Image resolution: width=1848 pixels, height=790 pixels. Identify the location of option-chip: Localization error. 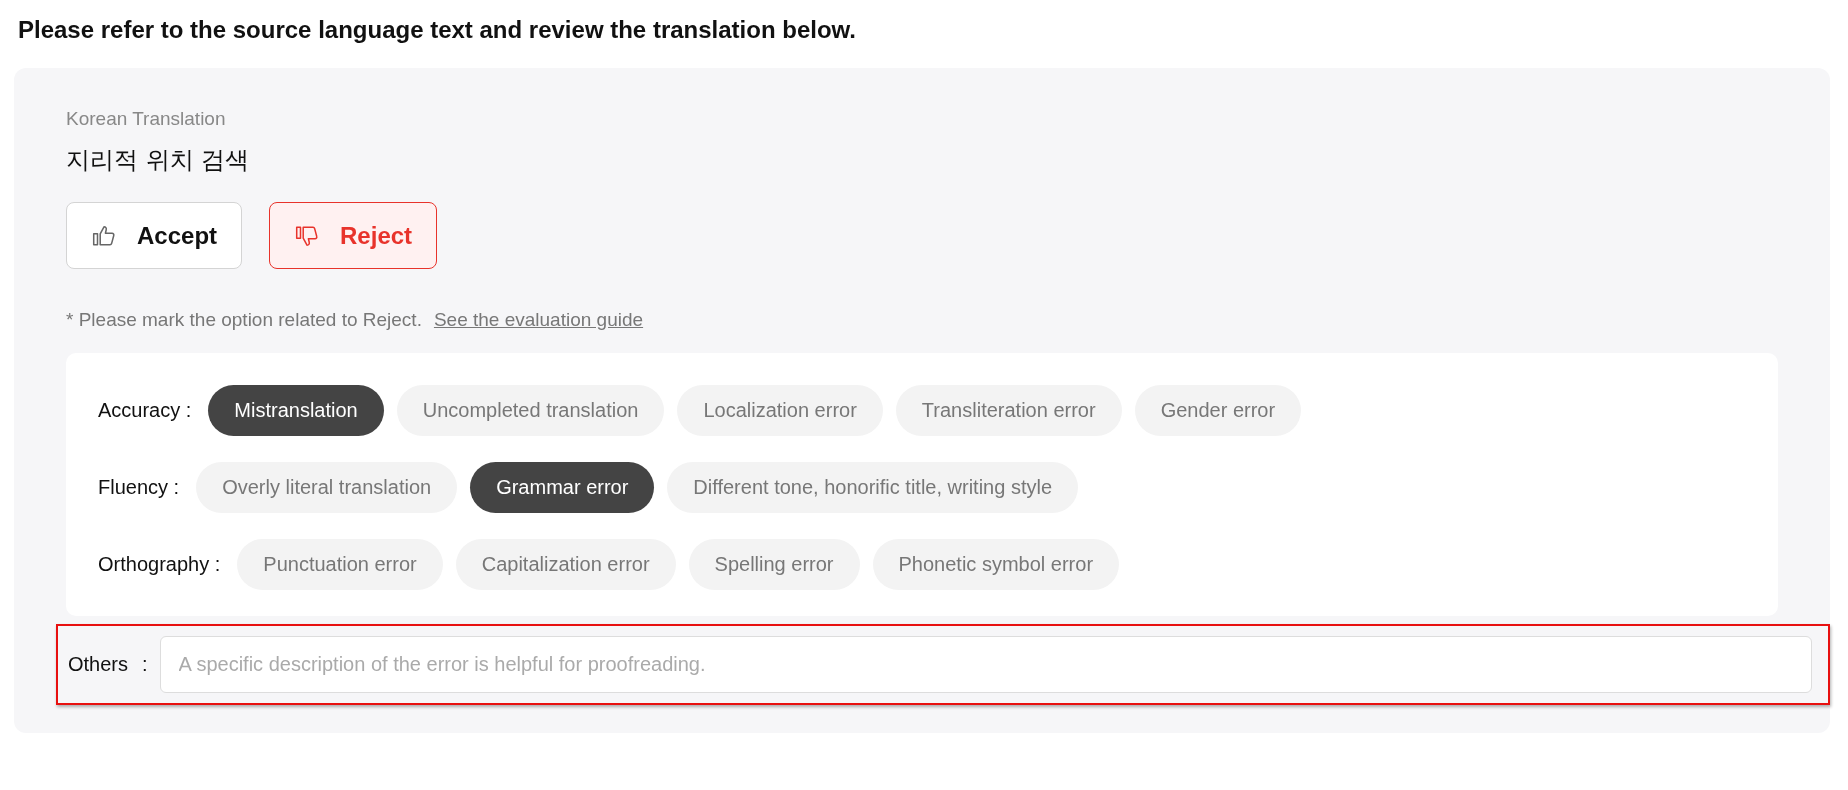
(780, 410).